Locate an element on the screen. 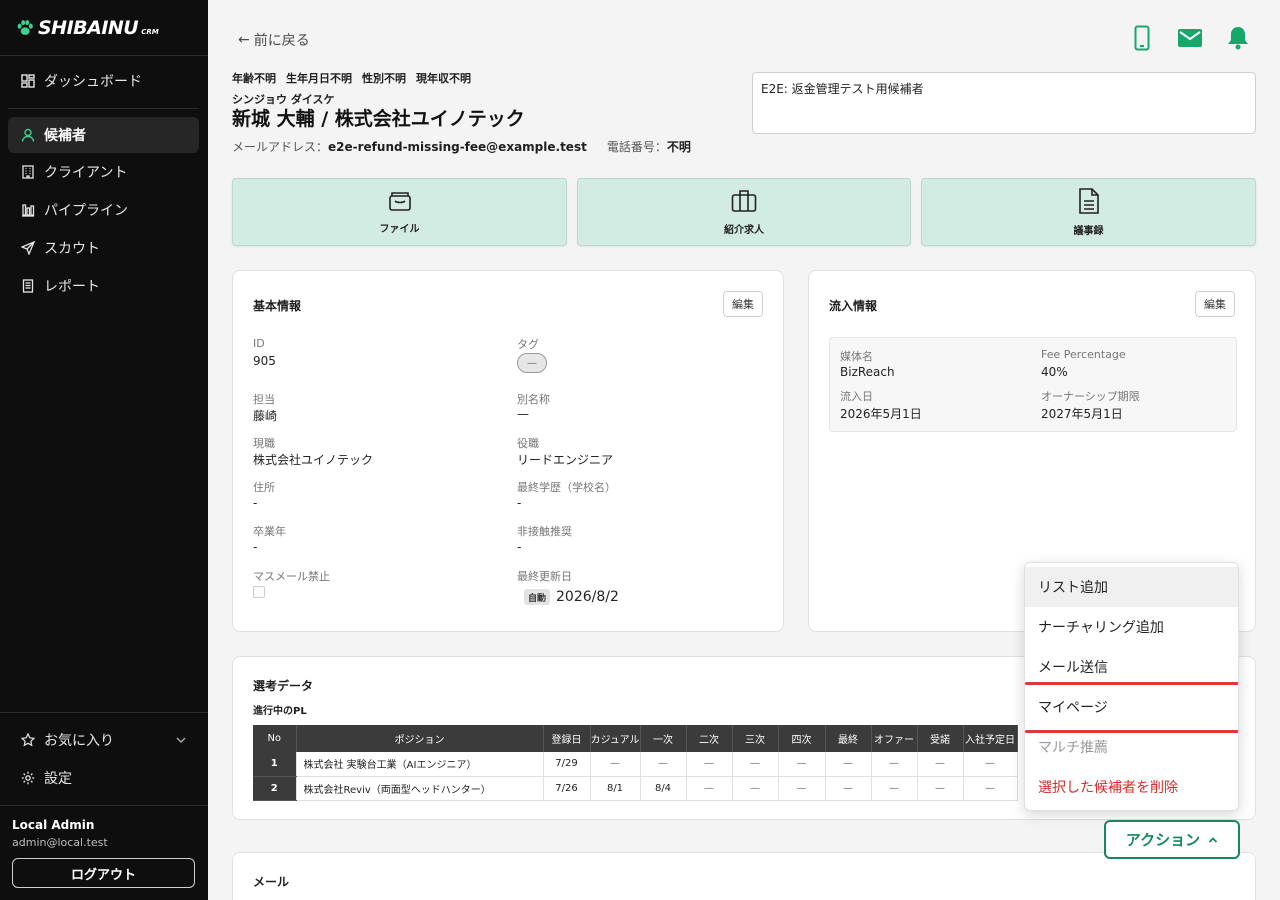 This screenshot has width=1280, height=900. sidebar-item-label: スカウト is located at coordinates (72, 249).